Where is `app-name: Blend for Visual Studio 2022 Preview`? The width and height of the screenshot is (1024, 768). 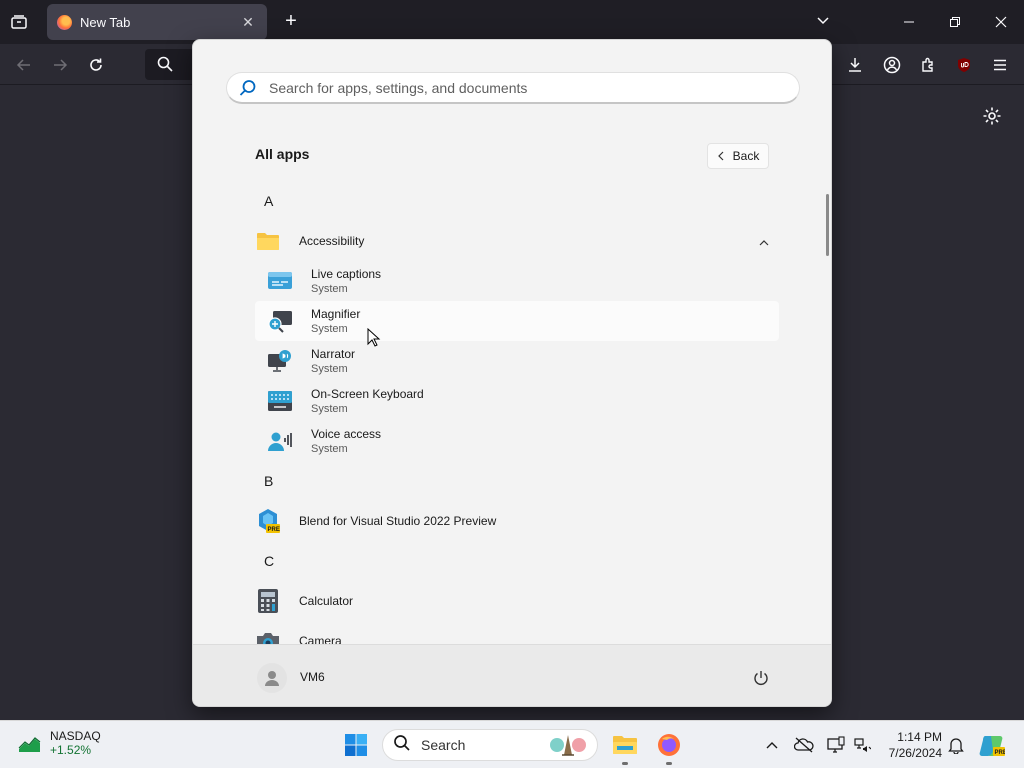
app-name: Blend for Visual Studio 2022 Preview is located at coordinates (398, 521).